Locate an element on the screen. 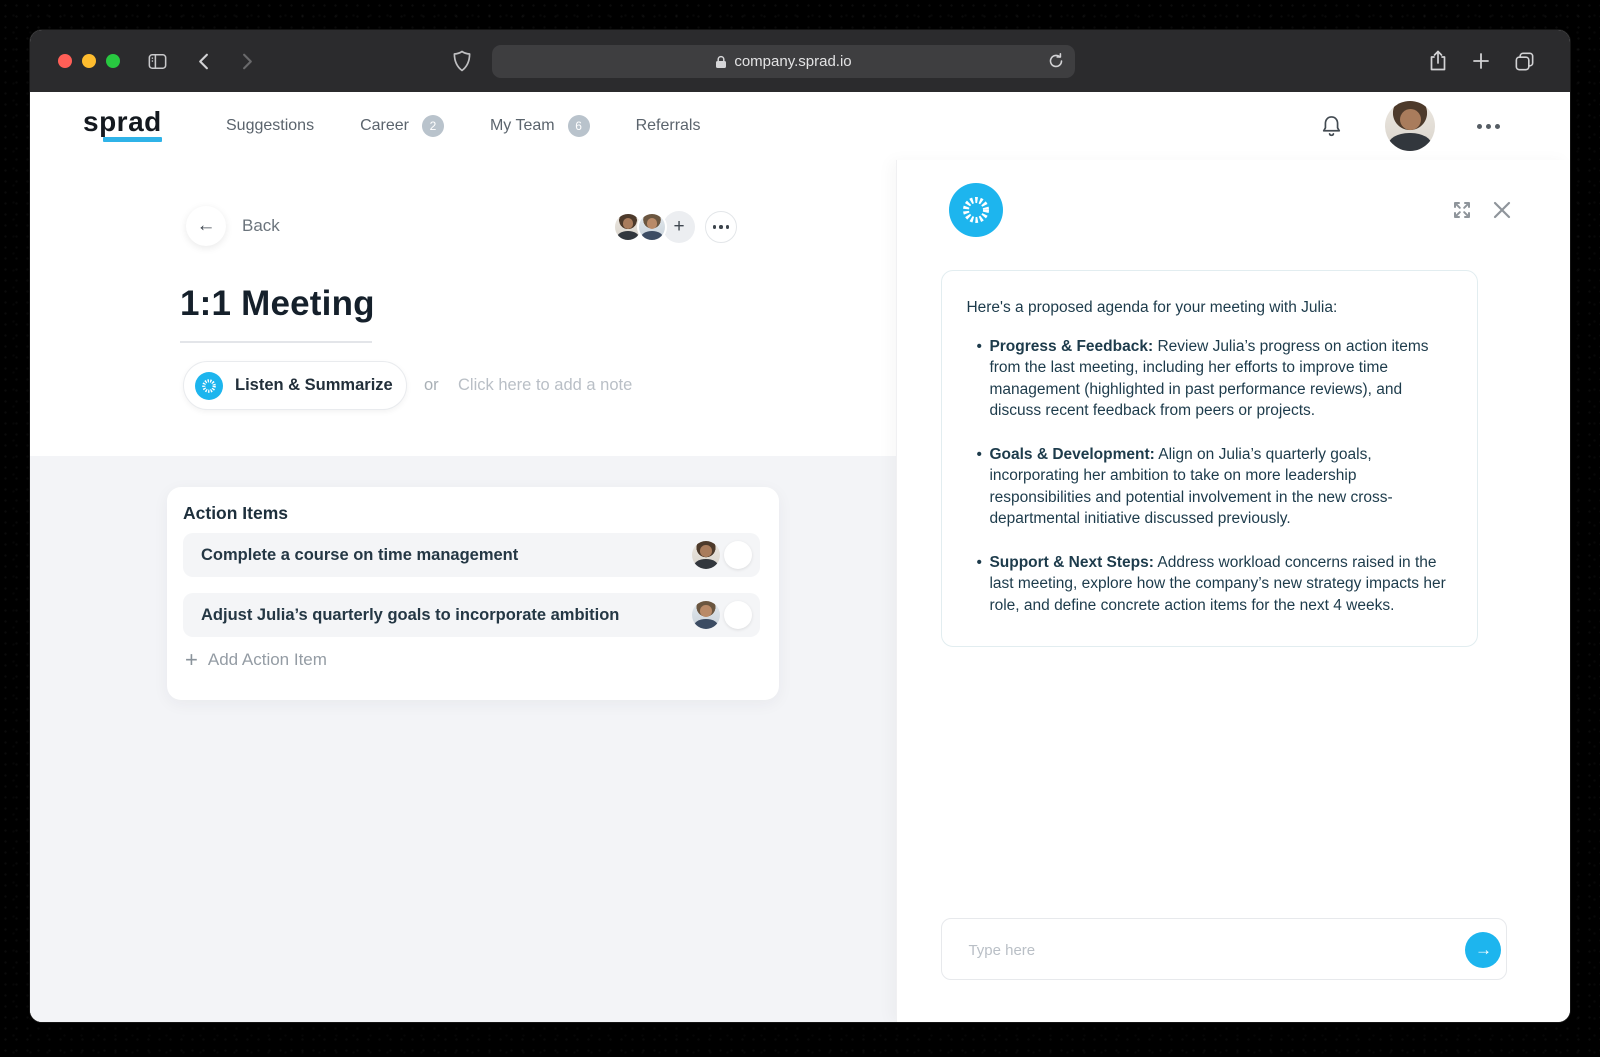 The height and width of the screenshot is (1057, 1600). add-participant-button: + is located at coordinates (679, 227).